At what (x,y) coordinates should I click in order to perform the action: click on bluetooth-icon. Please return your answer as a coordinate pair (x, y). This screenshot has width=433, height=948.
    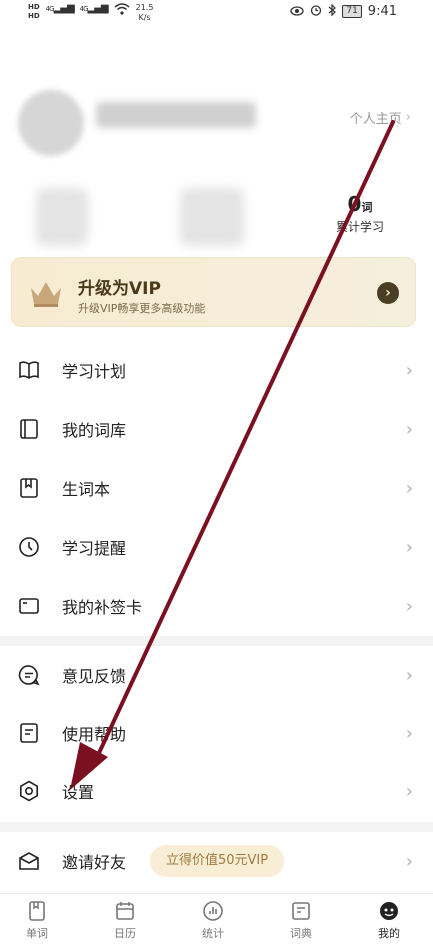
    Looking at the image, I should click on (332, 11).